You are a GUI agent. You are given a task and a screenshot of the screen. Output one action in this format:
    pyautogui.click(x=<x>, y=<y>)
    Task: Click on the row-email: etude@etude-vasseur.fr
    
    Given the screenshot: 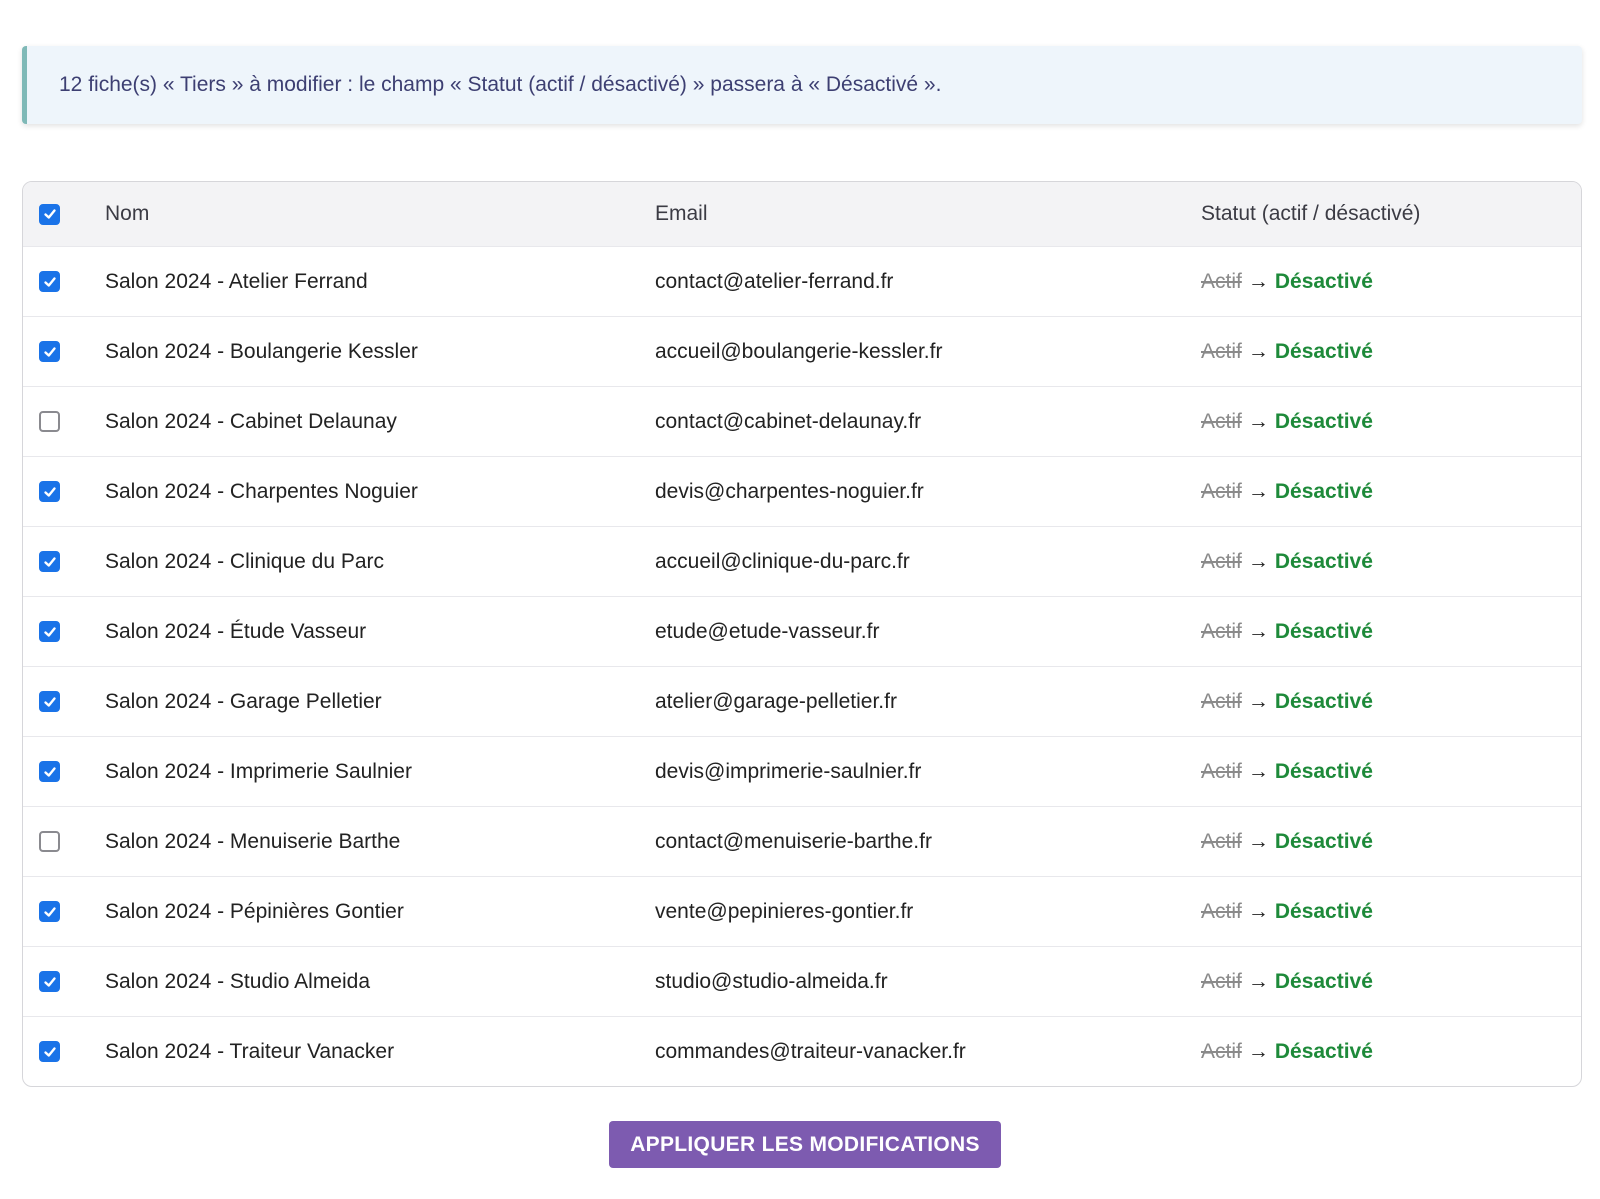 What is the action you would take?
    pyautogui.click(x=767, y=631)
    